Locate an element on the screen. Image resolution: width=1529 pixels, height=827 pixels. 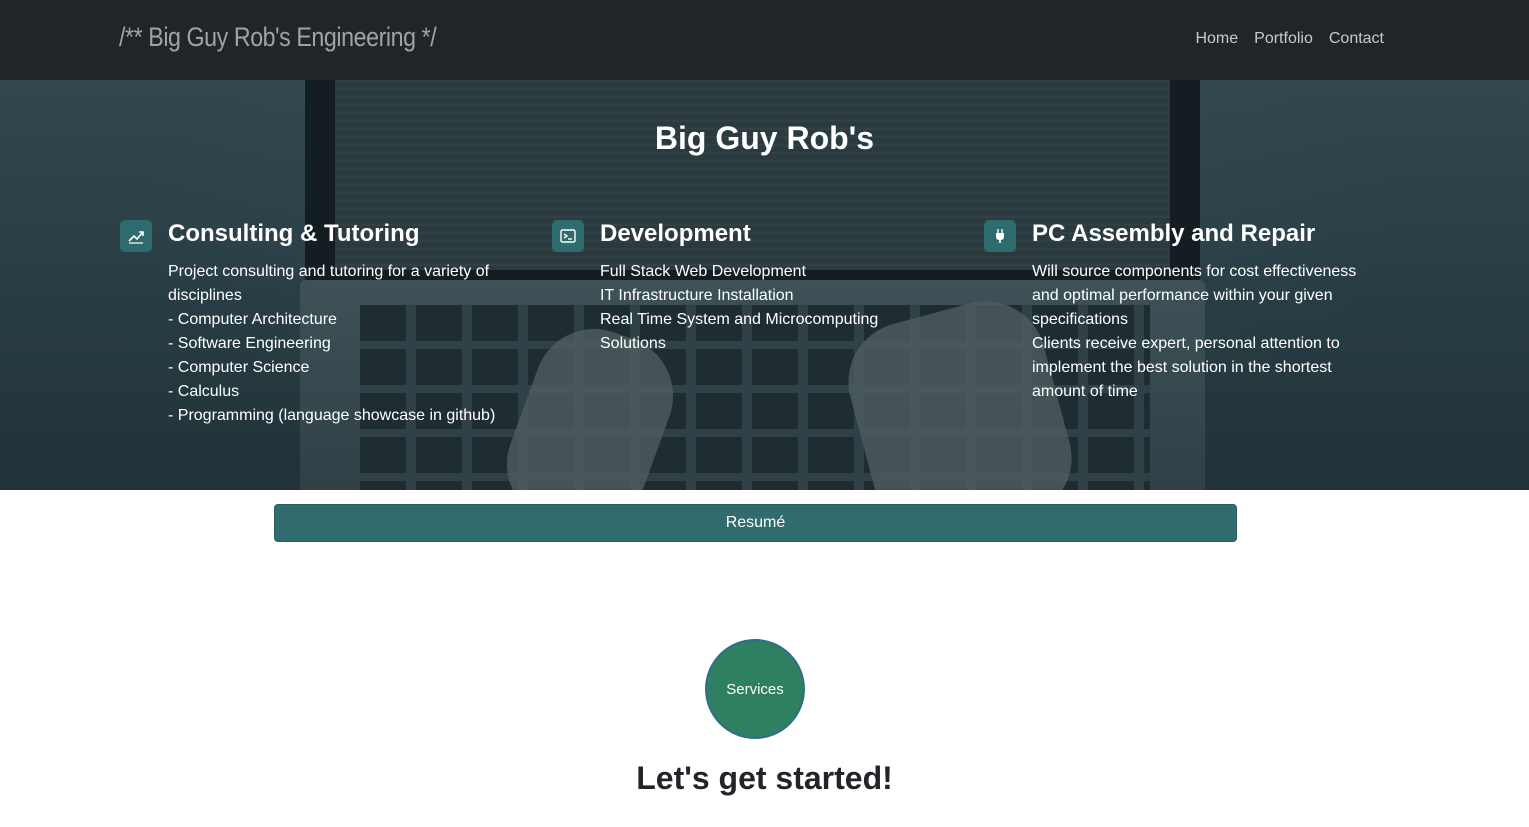
feature-line: Full Stack Web Development is located at coordinates (703, 271).